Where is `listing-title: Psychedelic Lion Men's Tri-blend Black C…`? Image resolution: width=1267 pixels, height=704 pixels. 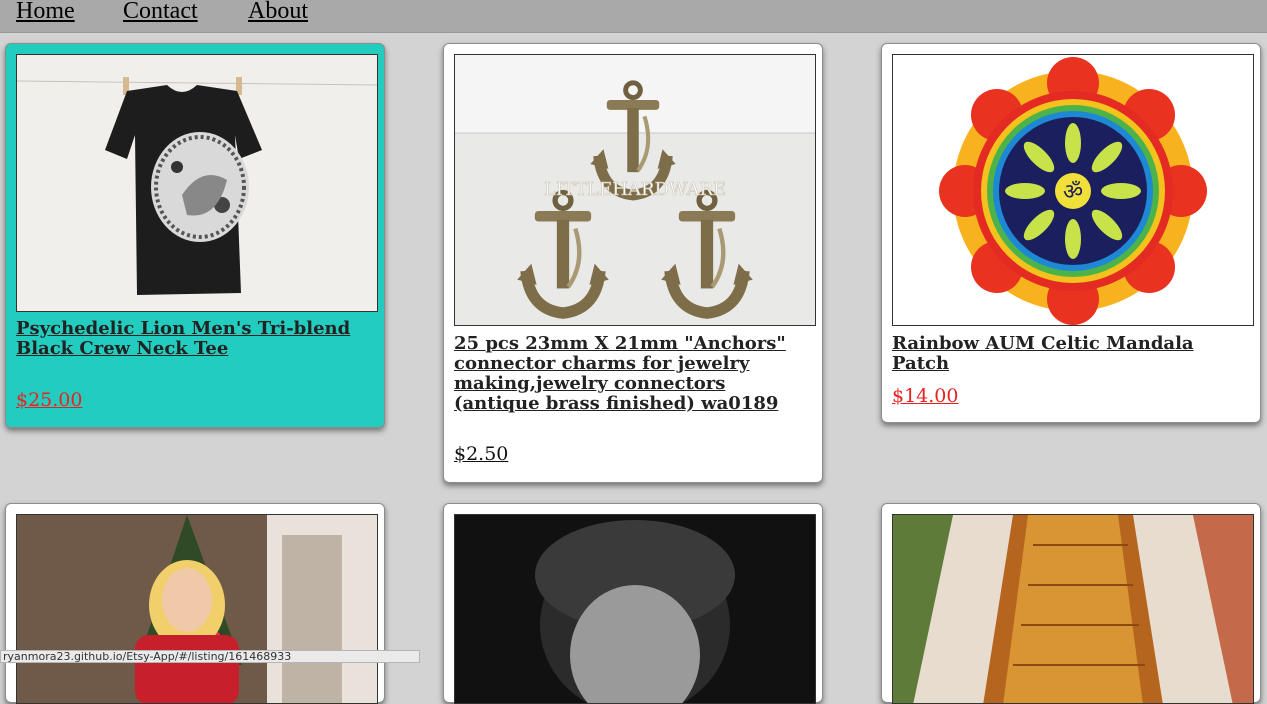 listing-title: Psychedelic Lion Men's Tri-blend Black C… is located at coordinates (193, 339).